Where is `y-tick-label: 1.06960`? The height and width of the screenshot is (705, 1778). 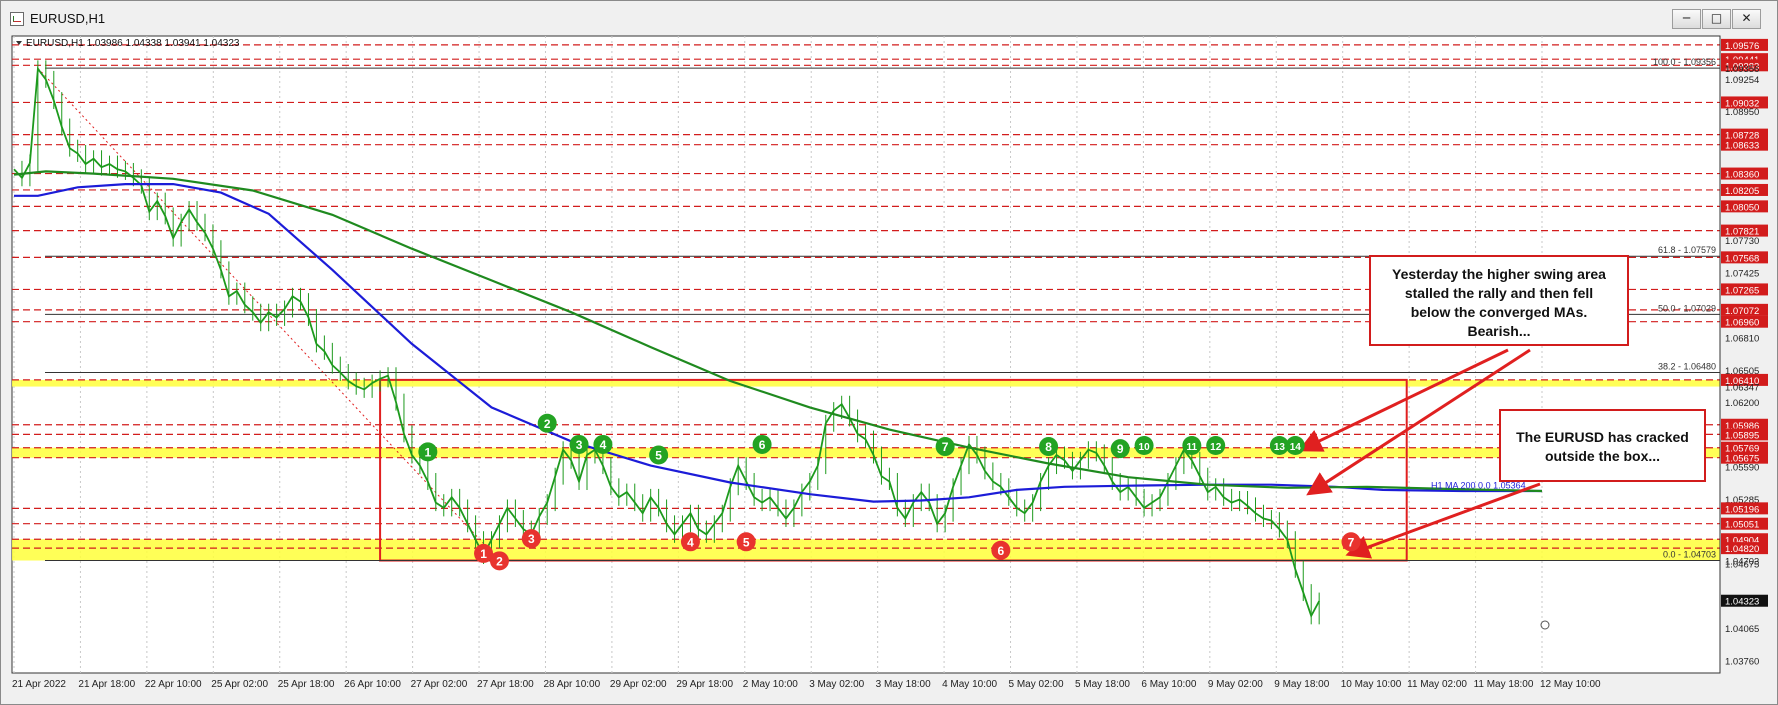
y-tick-label: 1.06960 is located at coordinates (1742, 323).